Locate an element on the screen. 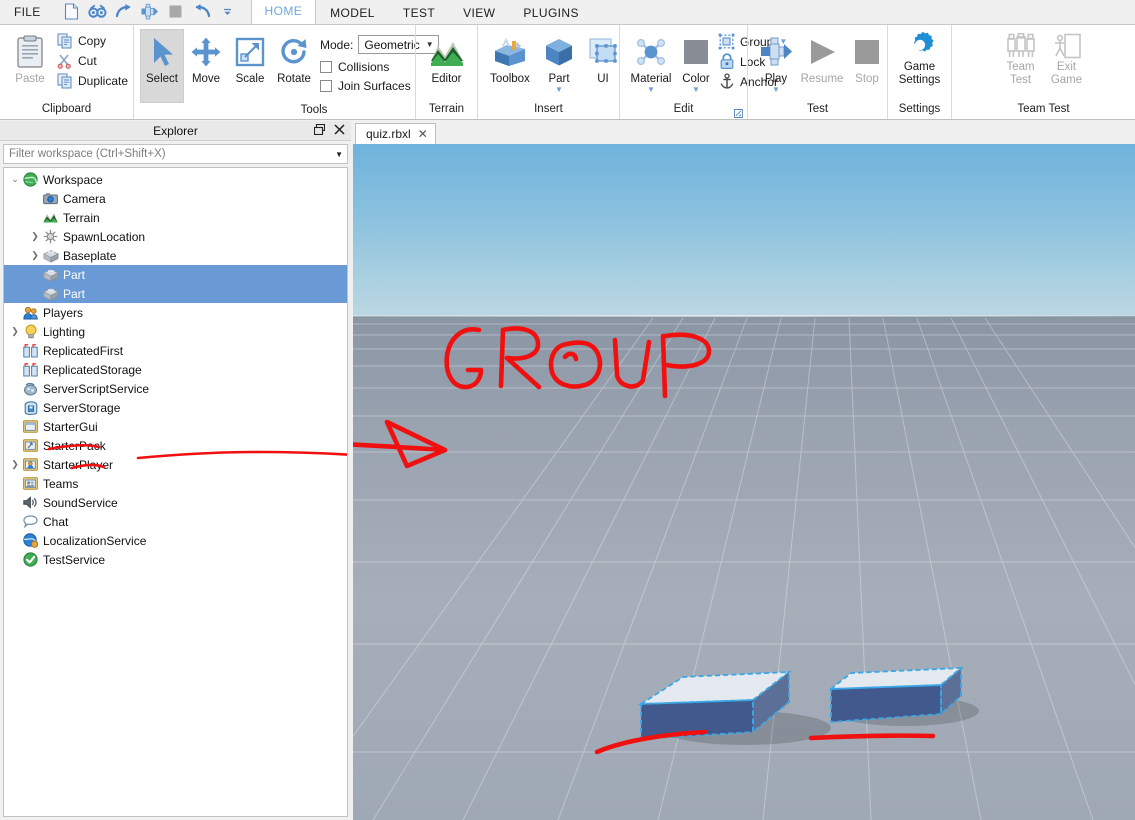  collisions-checkbox is located at coordinates (326, 67).